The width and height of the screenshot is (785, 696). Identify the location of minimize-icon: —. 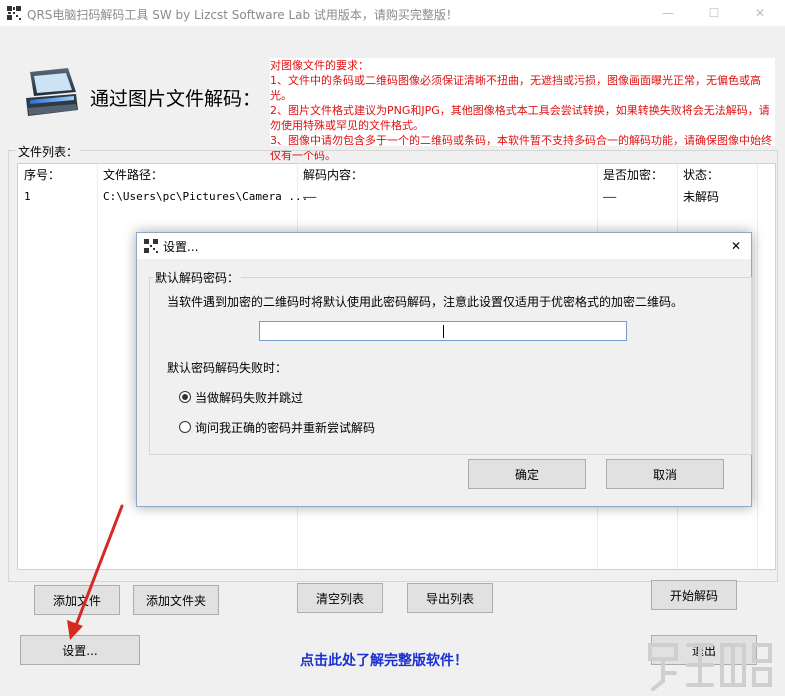
(668, 13).